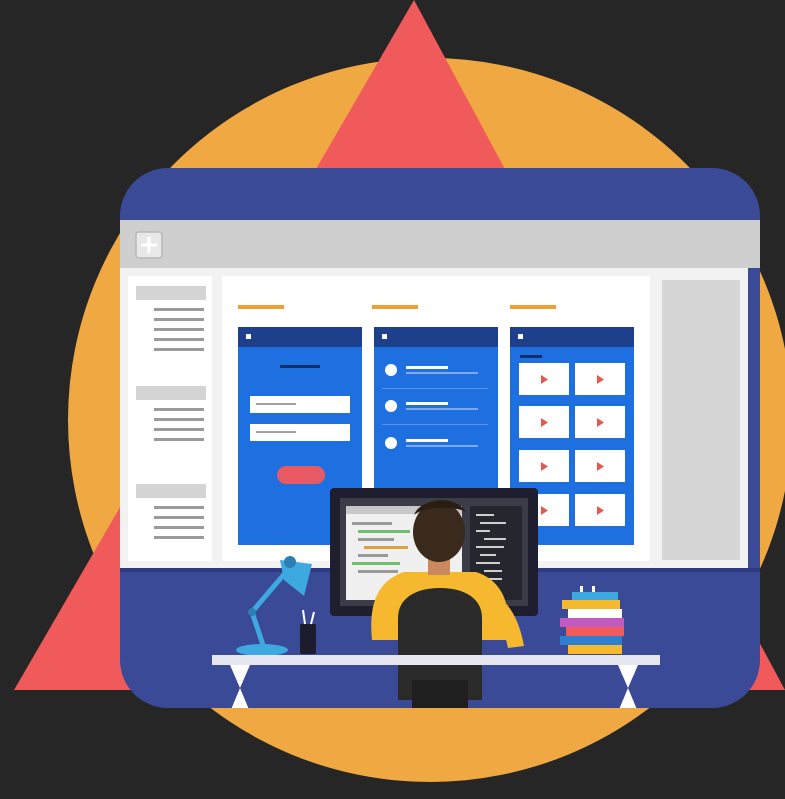 Image resolution: width=785 pixels, height=799 pixels. Describe the element at coordinates (701, 420) in the screenshot. I see `right-panel` at that location.